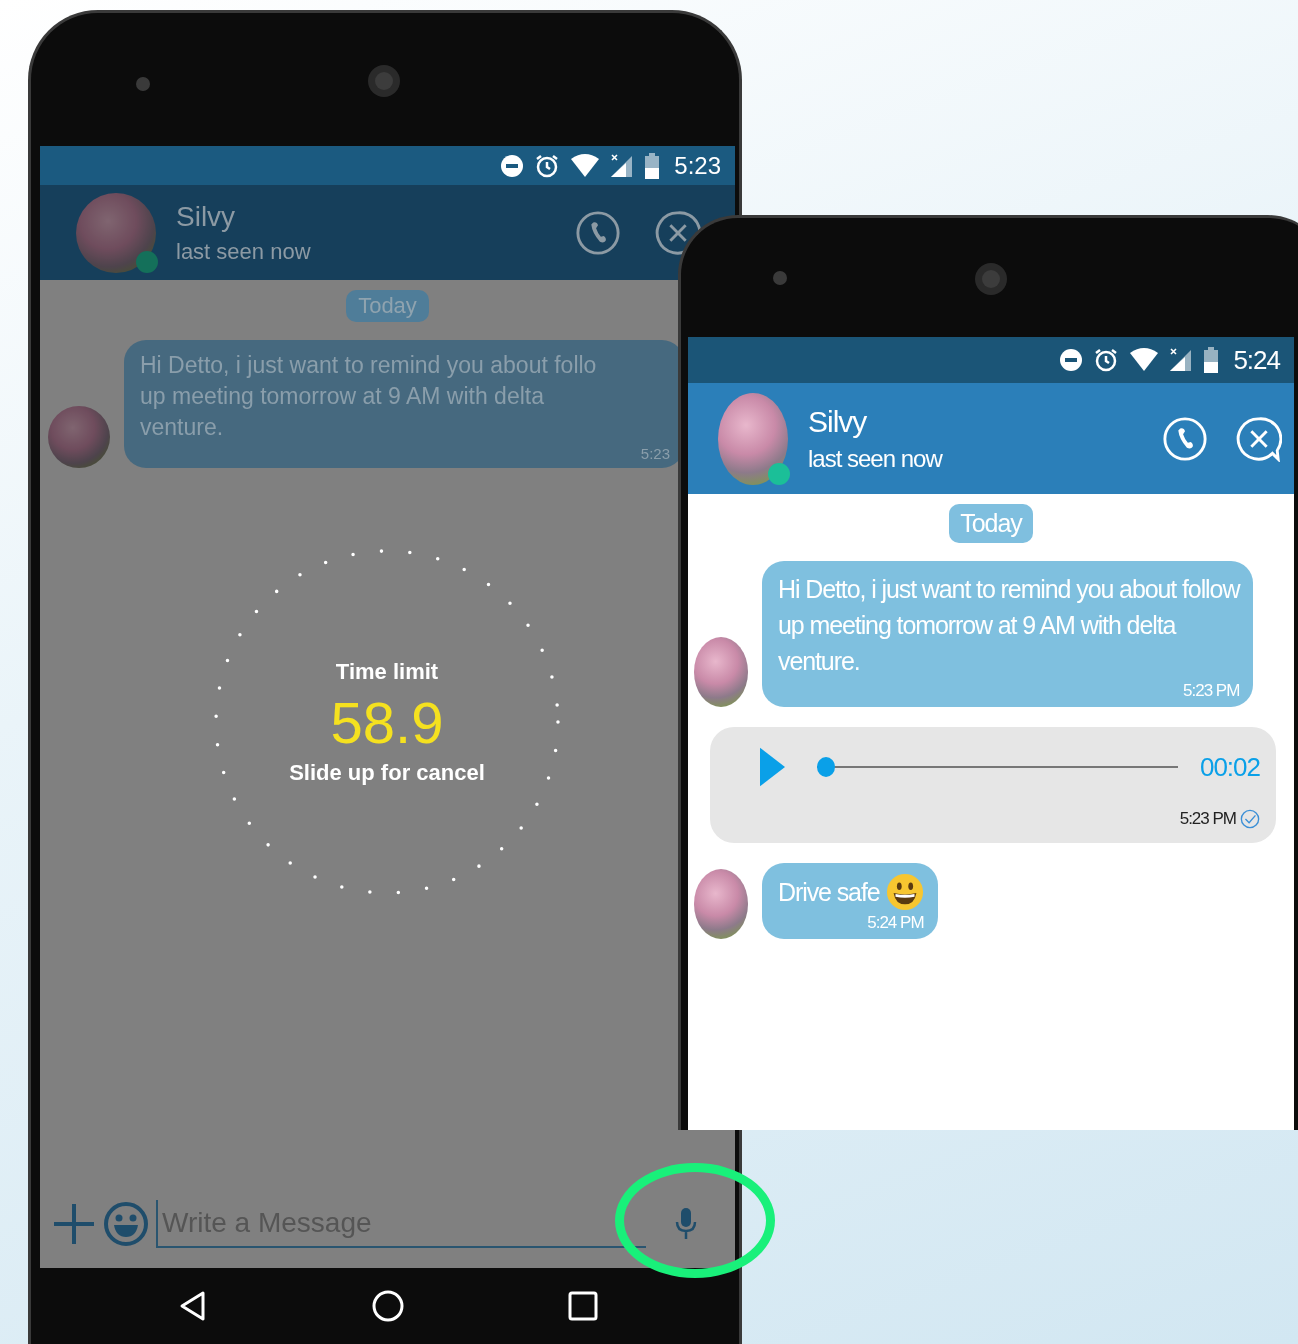 The image size is (1298, 1344). Describe the element at coordinates (388, 1306) in the screenshot. I see `home-icon` at that location.